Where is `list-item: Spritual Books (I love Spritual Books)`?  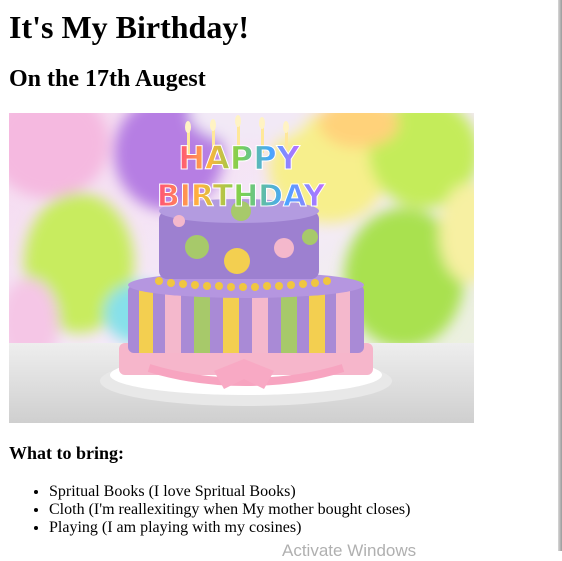 list-item: Spritual Books (I love Spritual Books) is located at coordinates (229, 492).